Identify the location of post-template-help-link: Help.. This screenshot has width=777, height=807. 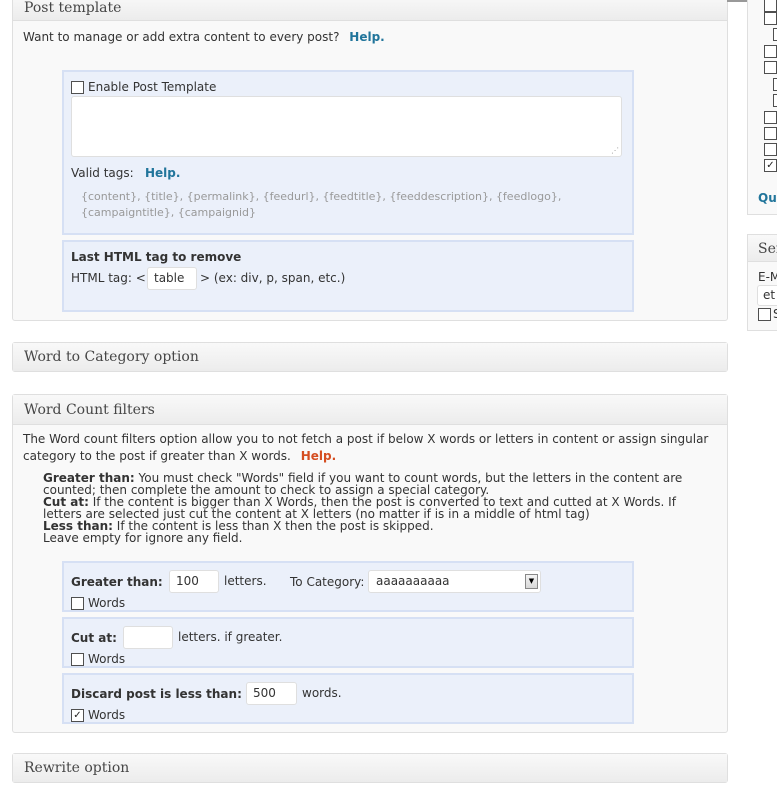
(366, 37).